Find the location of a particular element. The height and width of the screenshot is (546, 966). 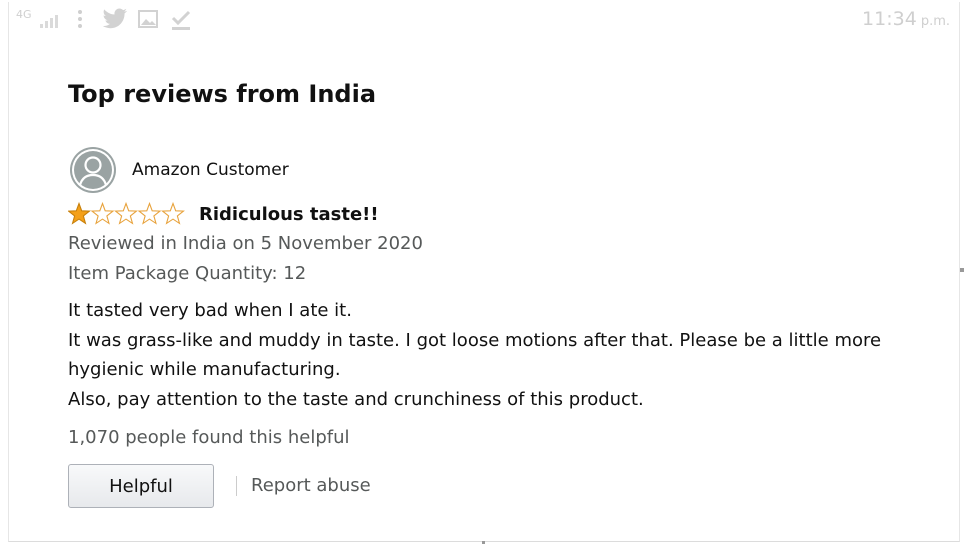

status-bar: 4G 11:34 p.m. is located at coordinates (483, 20).